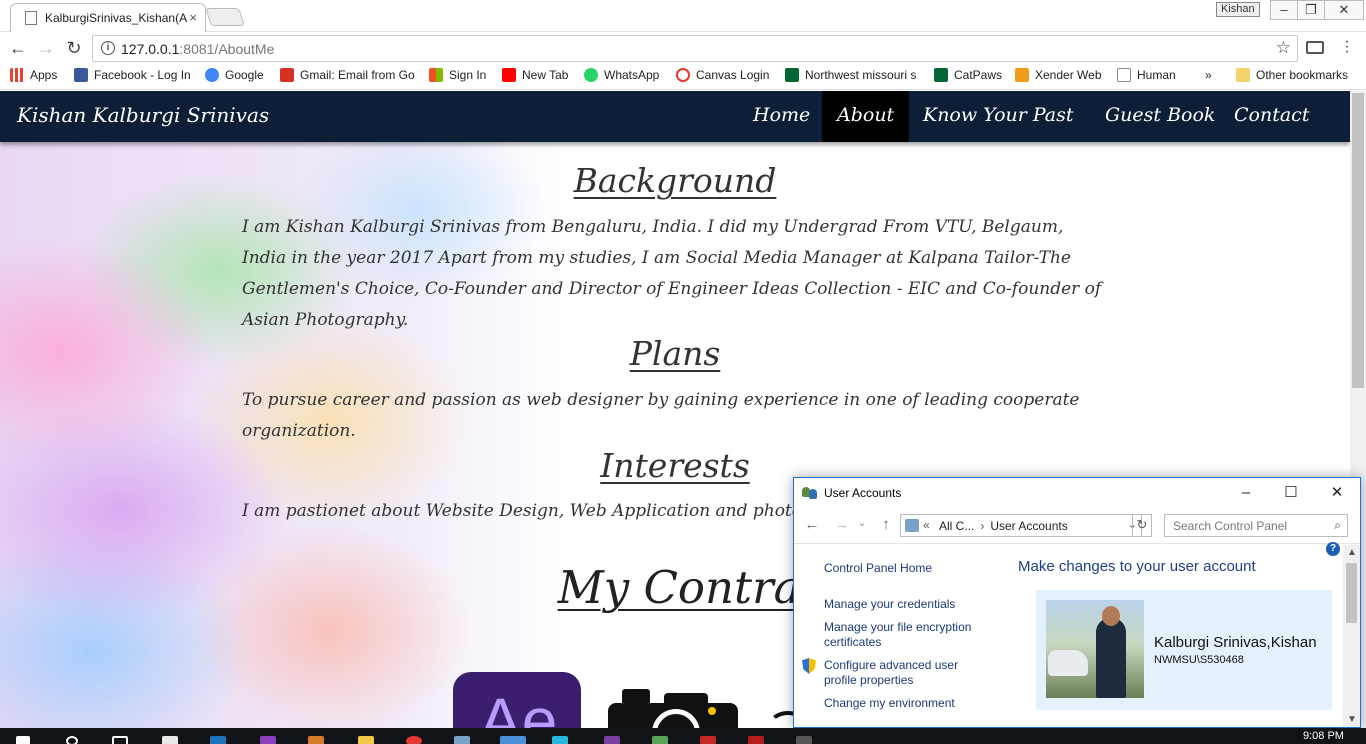 This screenshot has width=1366, height=744. What do you see at coordinates (904, 568) in the screenshot?
I see `link-control-panel-home: Control Panel Home` at bounding box center [904, 568].